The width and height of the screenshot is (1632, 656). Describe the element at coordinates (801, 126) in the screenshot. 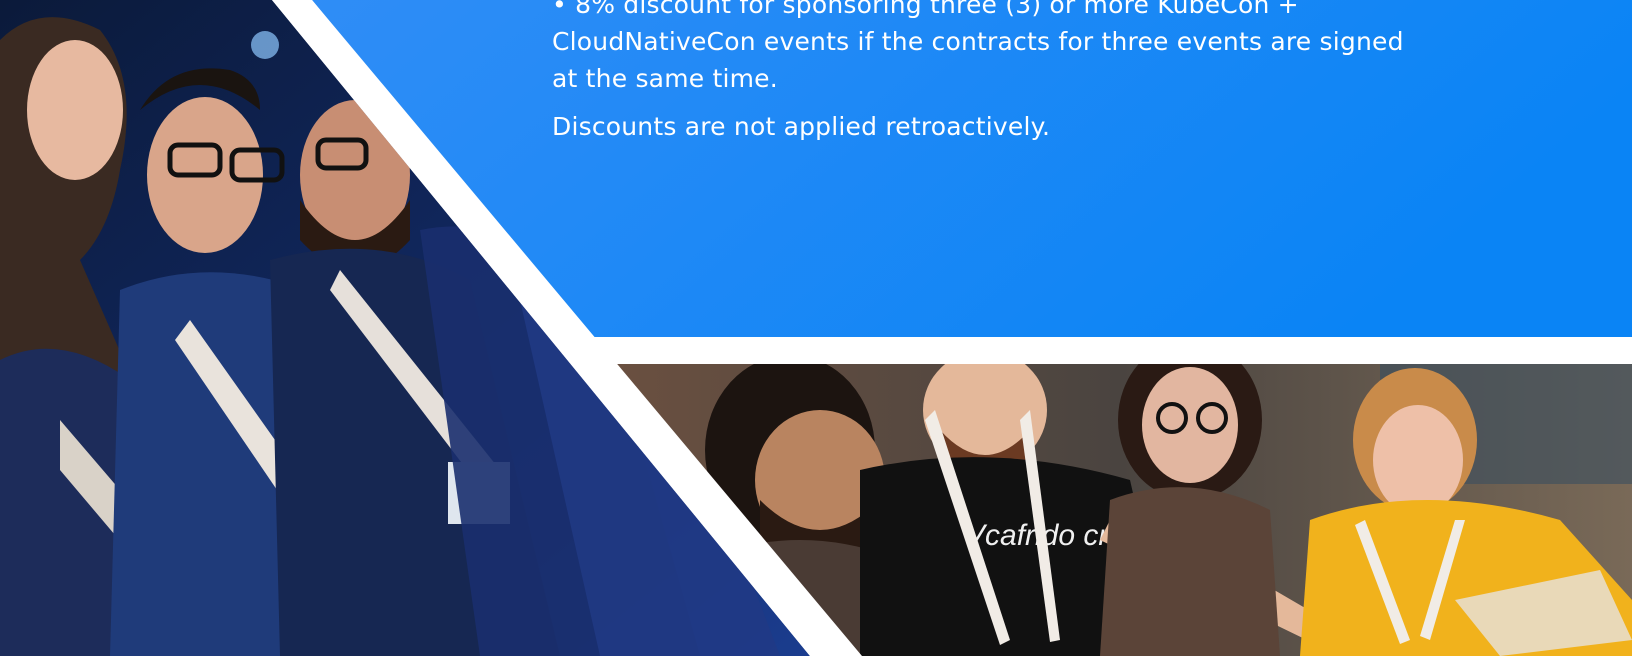

I see `retroactive-note: Discounts are not applied retroactively.` at that location.